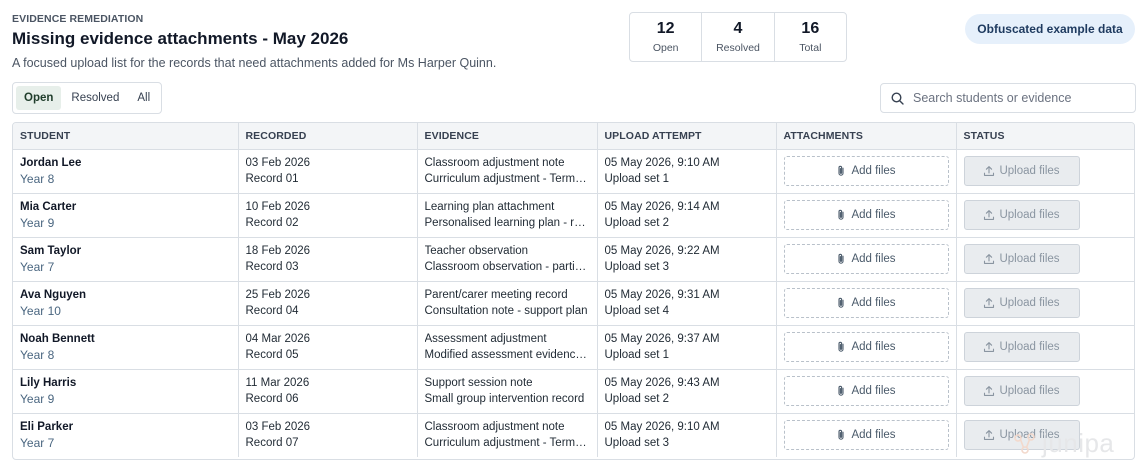  What do you see at coordinates (507, 267) in the screenshot?
I see `evidence-detail: Classroom observation - participation` at bounding box center [507, 267].